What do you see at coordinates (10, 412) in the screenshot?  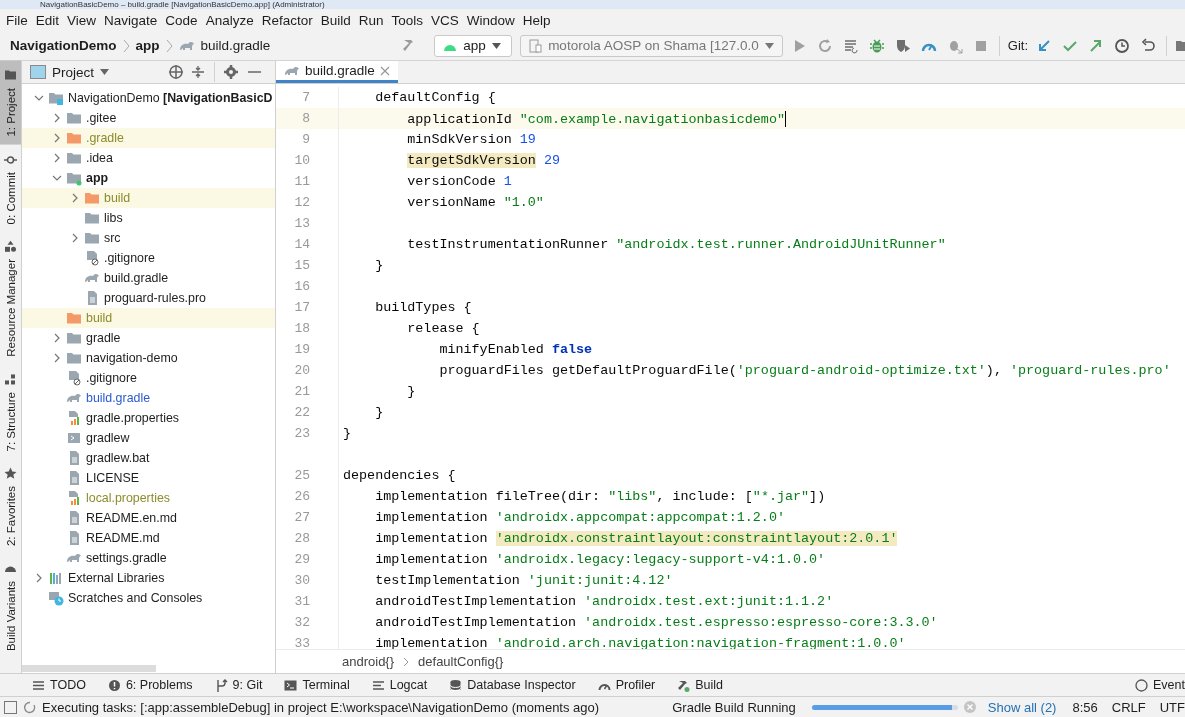 I see `tool-window-tab: 7: Structure` at bounding box center [10, 412].